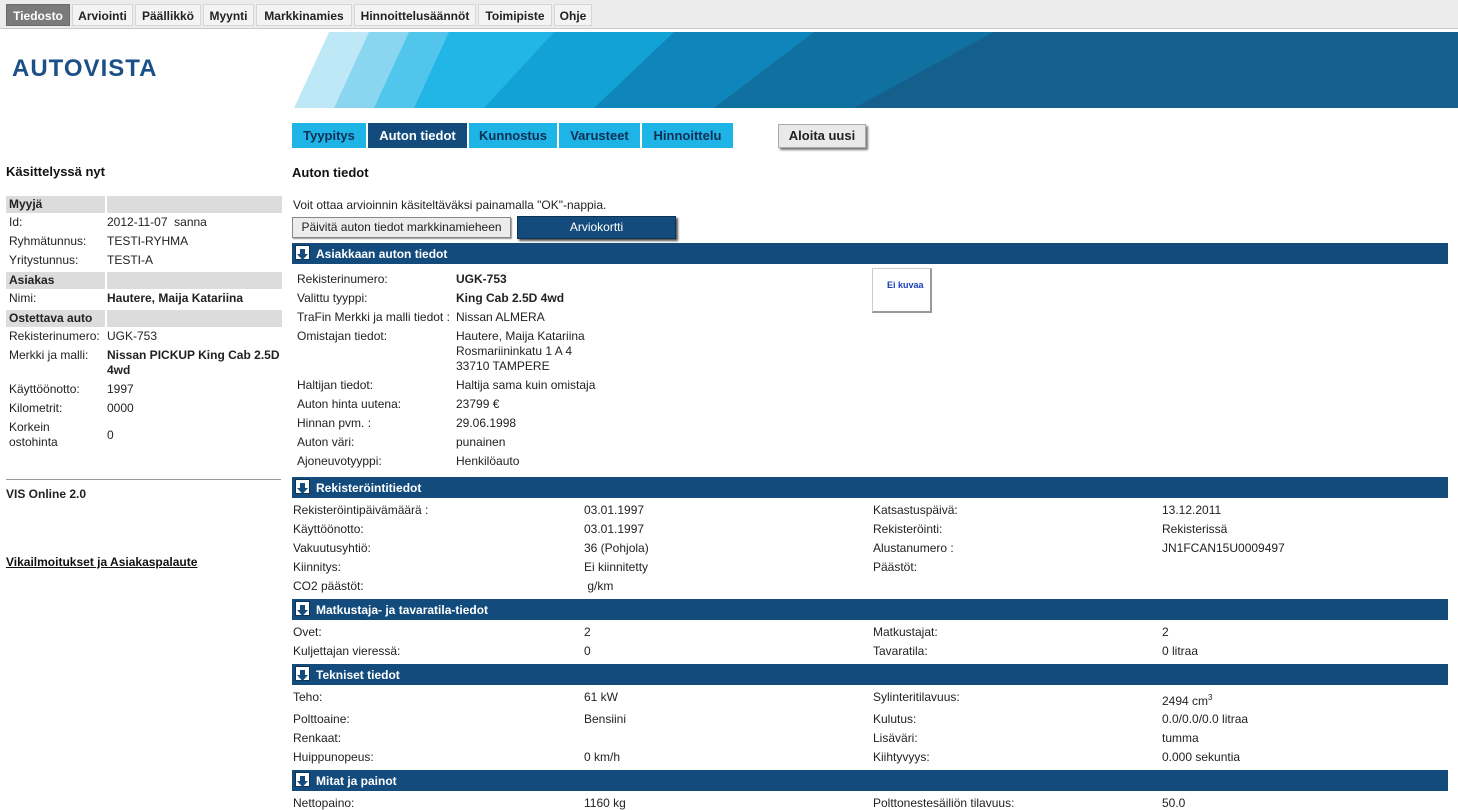 The image size is (1458, 810). What do you see at coordinates (358, 675) in the screenshot?
I see `section-title: Tekniset tiedot` at bounding box center [358, 675].